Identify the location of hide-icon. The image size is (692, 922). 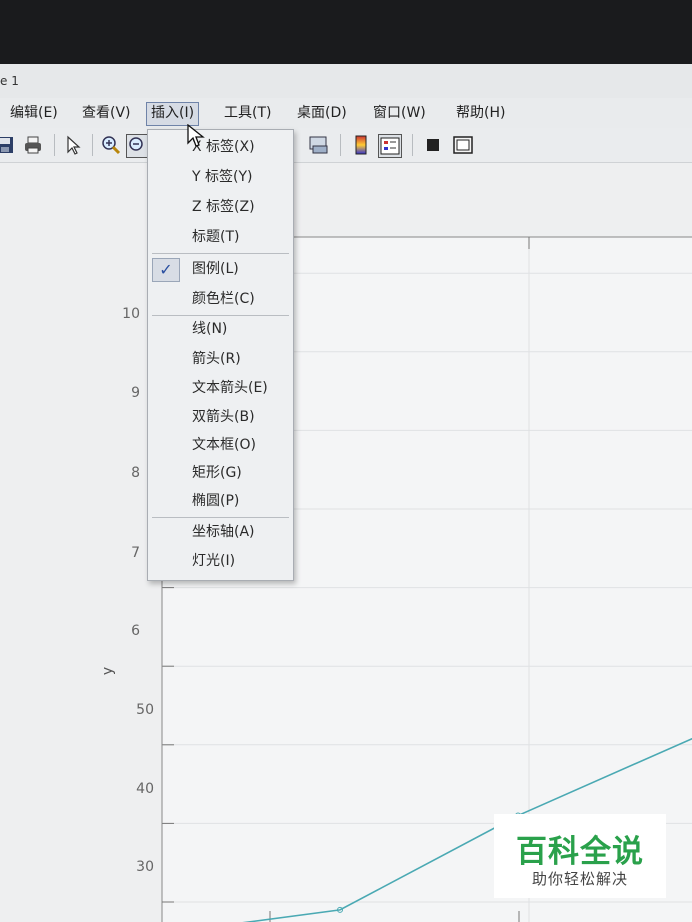
(433, 145).